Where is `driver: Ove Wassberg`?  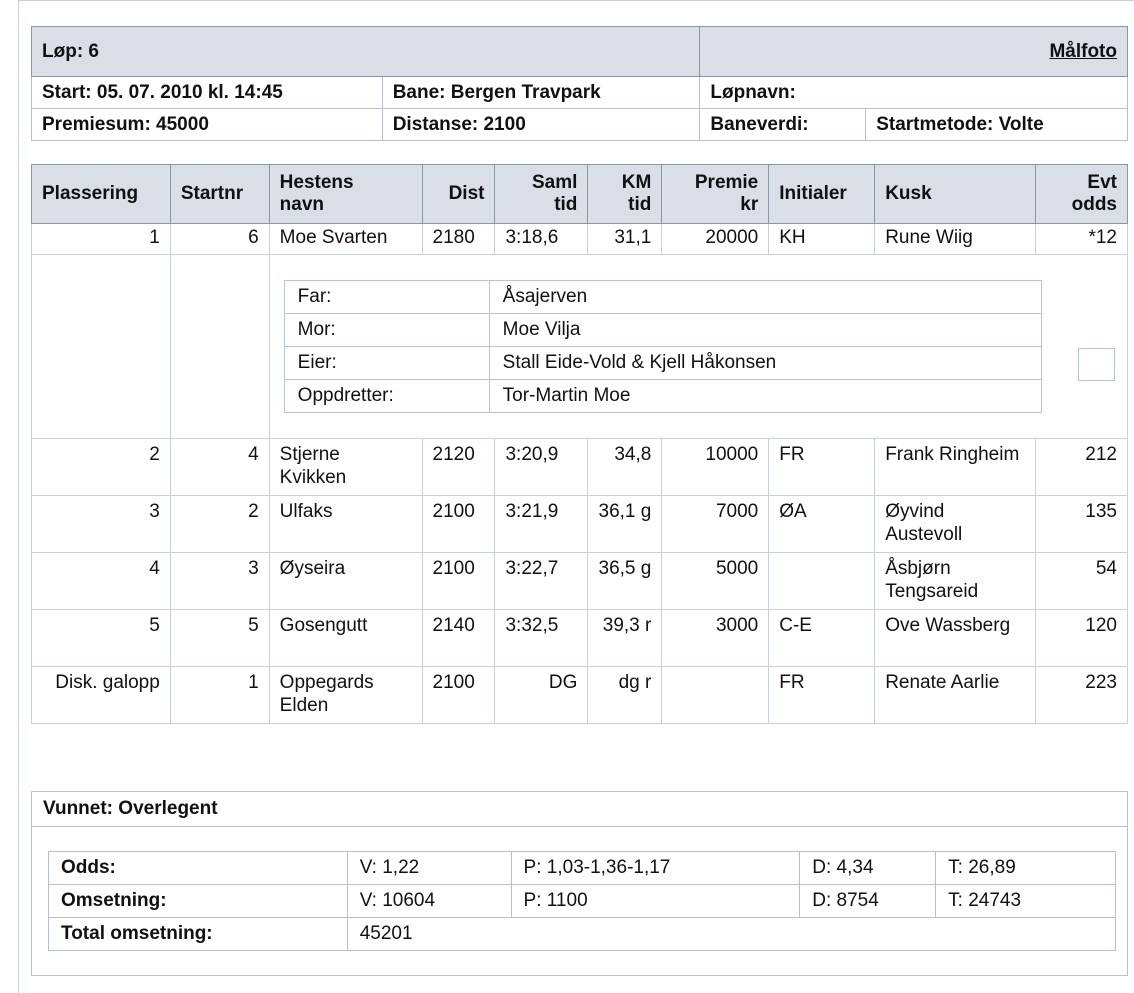 driver: Ove Wassberg is located at coordinates (955, 638).